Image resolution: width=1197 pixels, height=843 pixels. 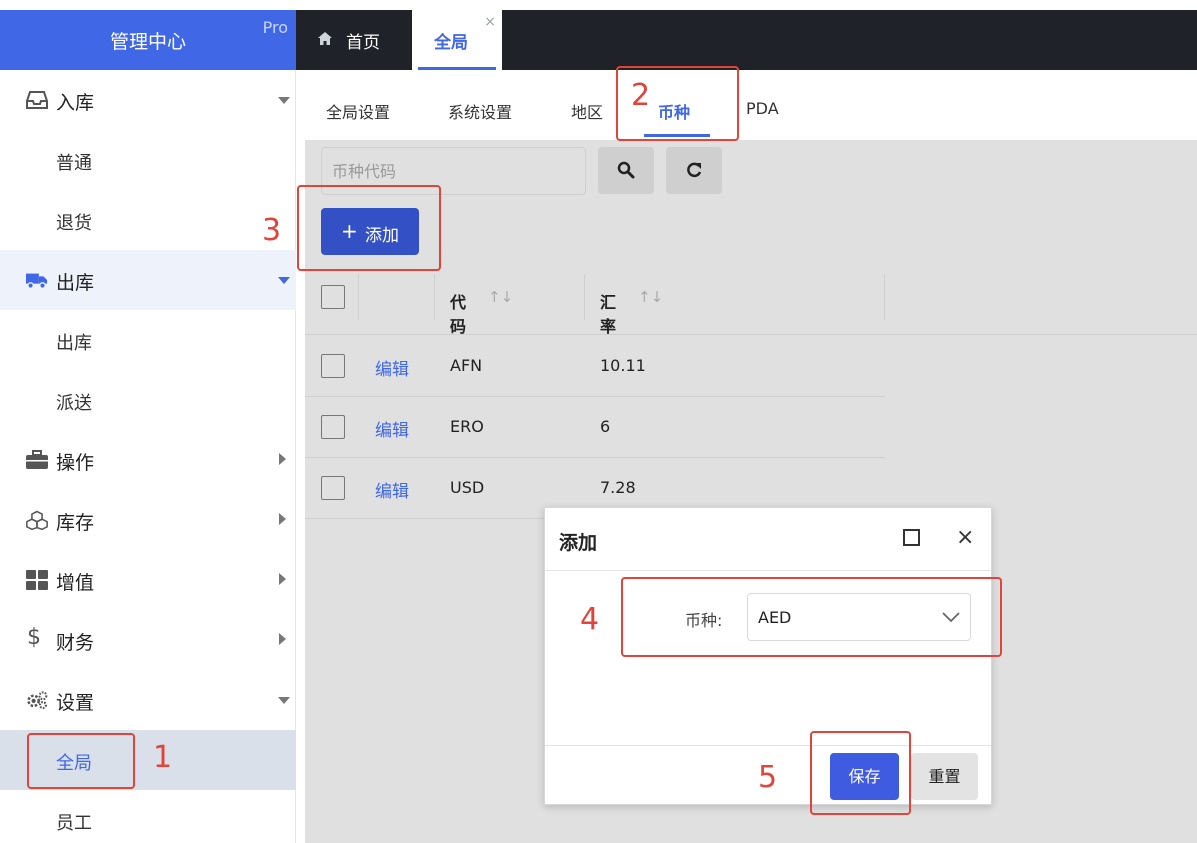 What do you see at coordinates (37, 281) in the screenshot?
I see `truck-icon` at bounding box center [37, 281].